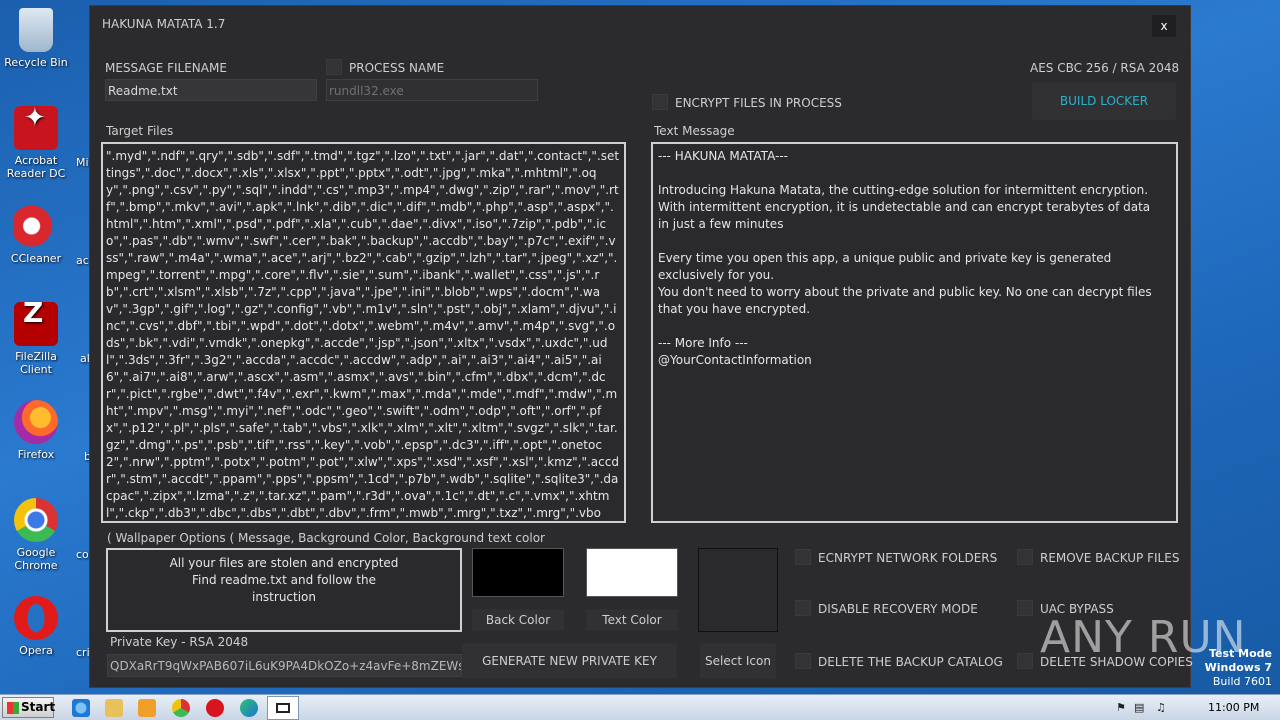  What do you see at coordinates (908, 558) in the screenshot?
I see `encrypt-network-folders-label: ECNRYPT NETWORK FOLDERS` at bounding box center [908, 558].